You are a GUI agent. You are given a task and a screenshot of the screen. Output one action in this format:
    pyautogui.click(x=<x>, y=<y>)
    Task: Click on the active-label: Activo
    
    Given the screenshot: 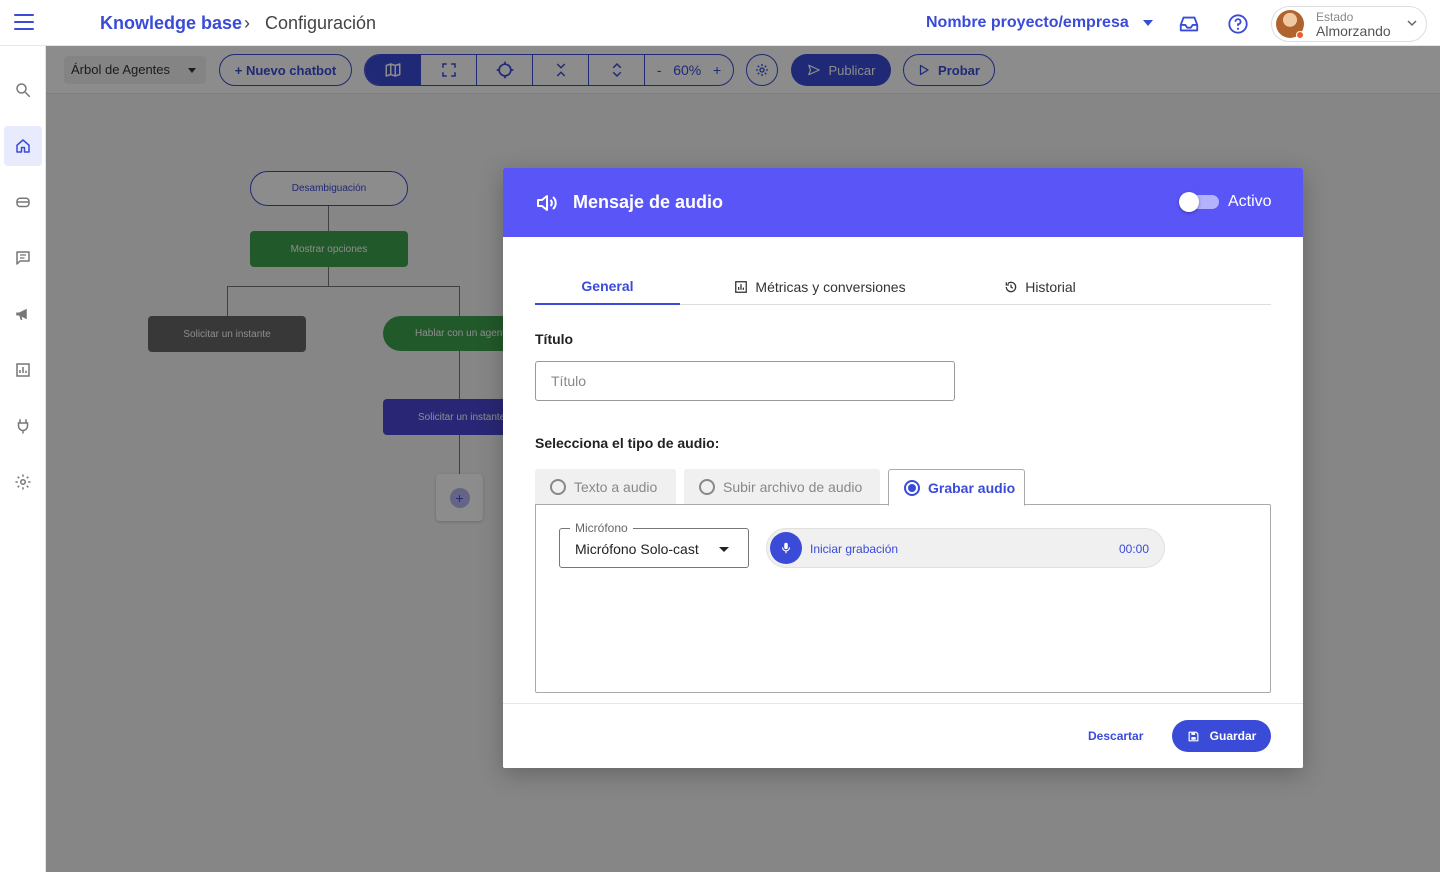 What is the action you would take?
    pyautogui.click(x=1250, y=201)
    